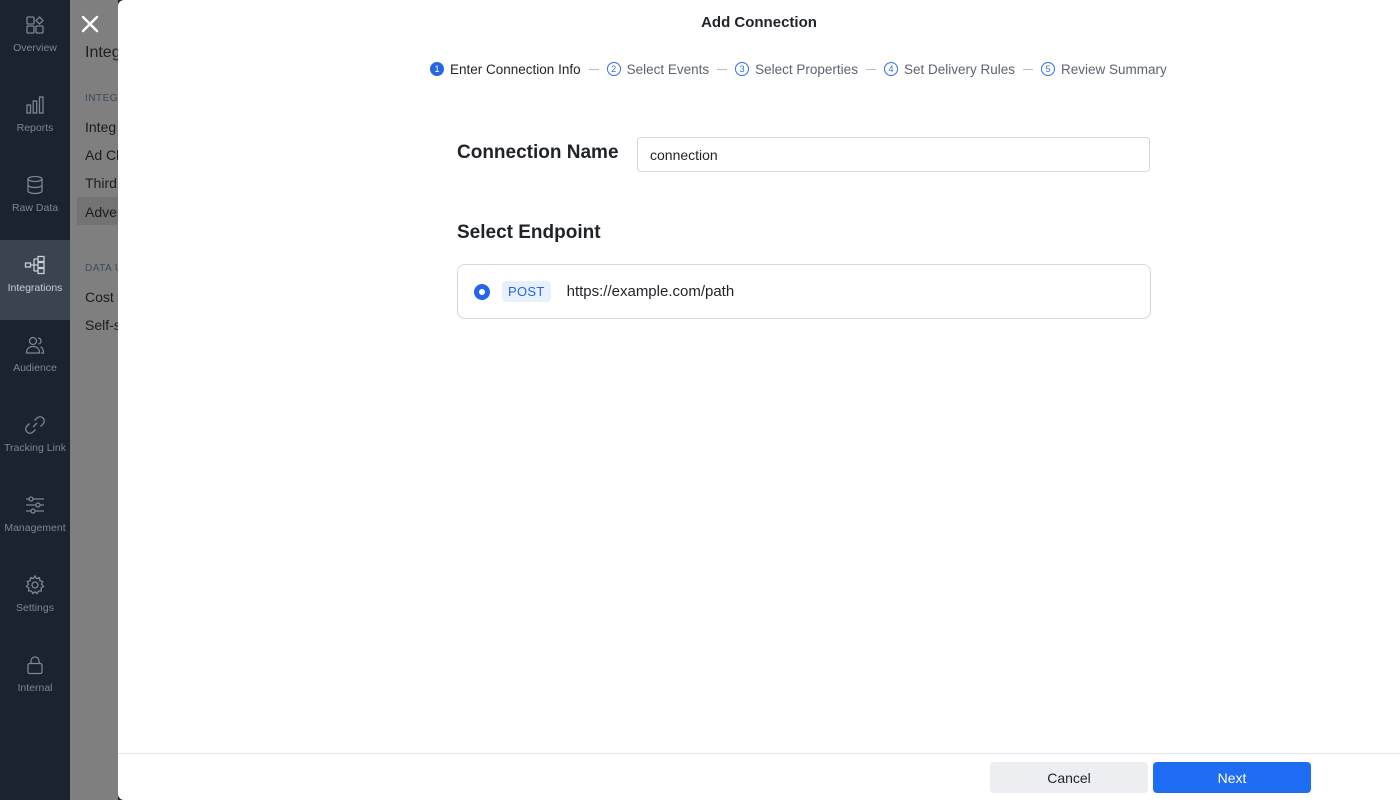 This screenshot has width=1400, height=800. I want to click on subpanel-section-integrations: INTEG, so click(101, 98).